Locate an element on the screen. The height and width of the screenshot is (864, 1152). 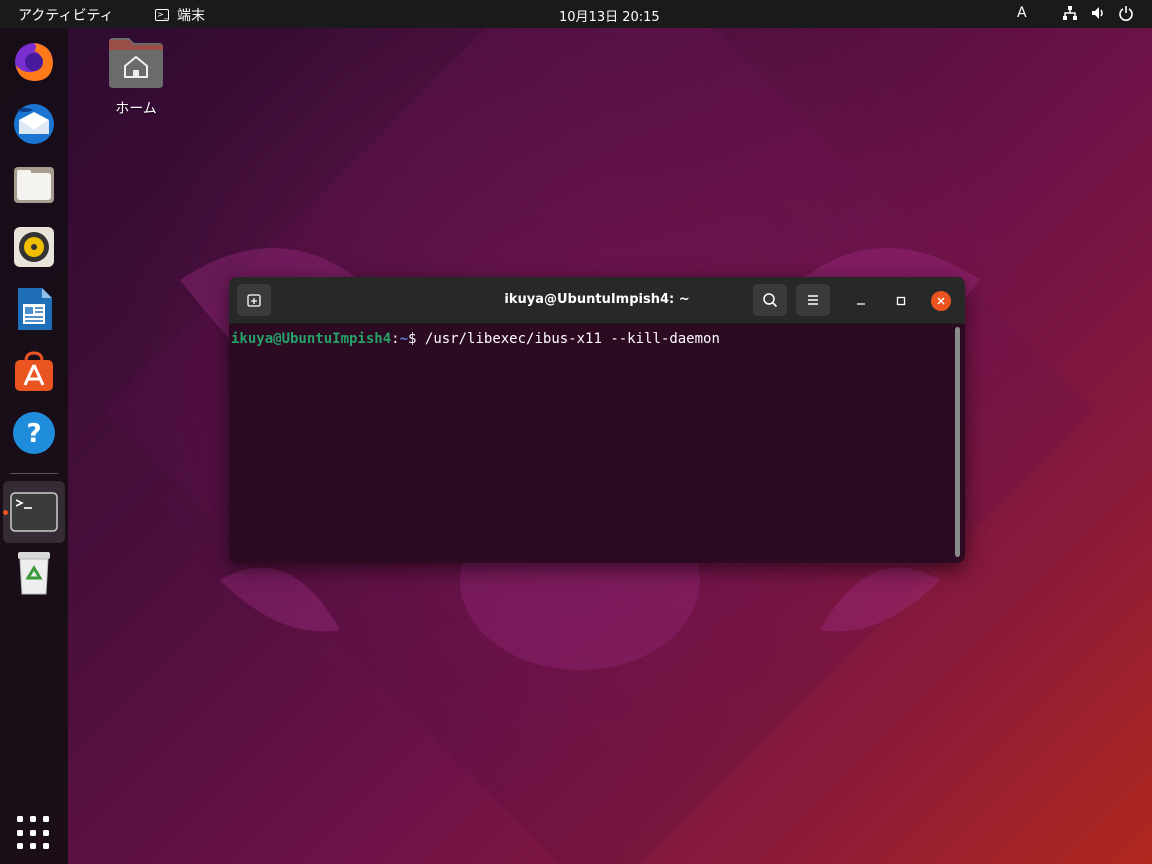
command-text: /usr/libexec/ibus-x11 --kill-daemon is located at coordinates (572, 339).